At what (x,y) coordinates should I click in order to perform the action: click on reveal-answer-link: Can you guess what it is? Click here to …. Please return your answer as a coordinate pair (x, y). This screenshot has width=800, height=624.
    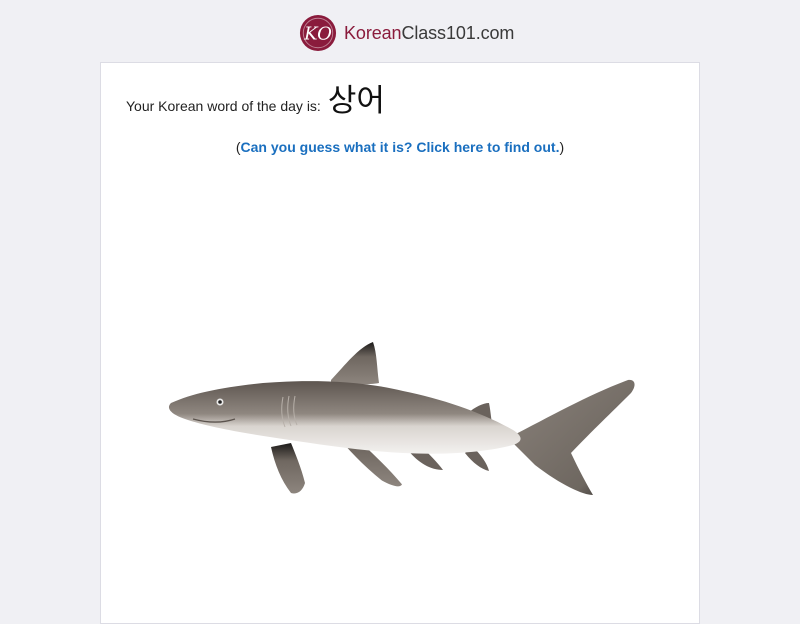
    Looking at the image, I should click on (400, 147).